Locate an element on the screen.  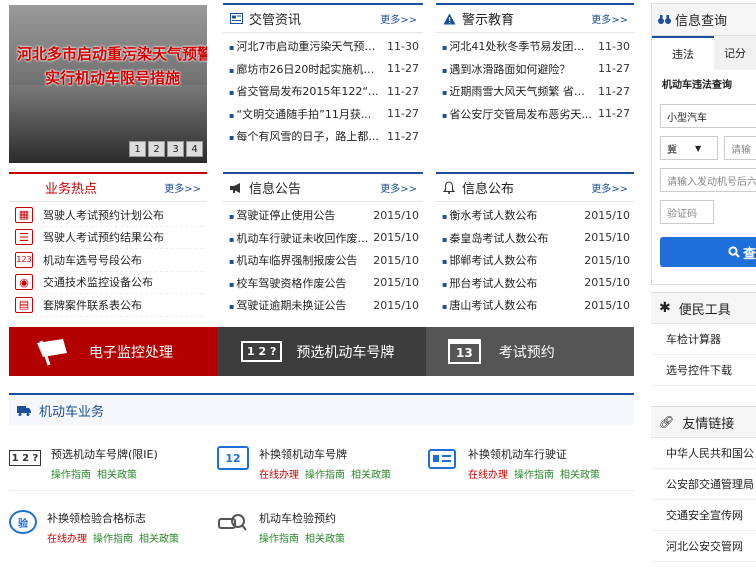
warning-more-link: 更多>> is located at coordinates (609, 18).